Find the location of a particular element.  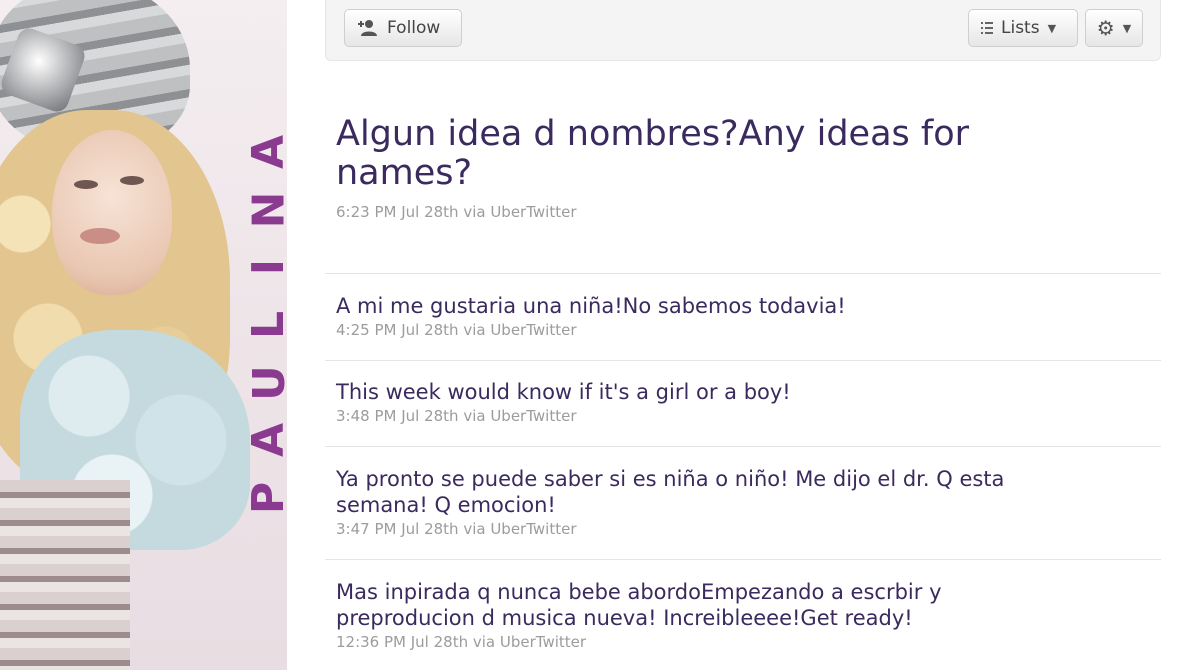

follow-button-label: Follow is located at coordinates (414, 28).